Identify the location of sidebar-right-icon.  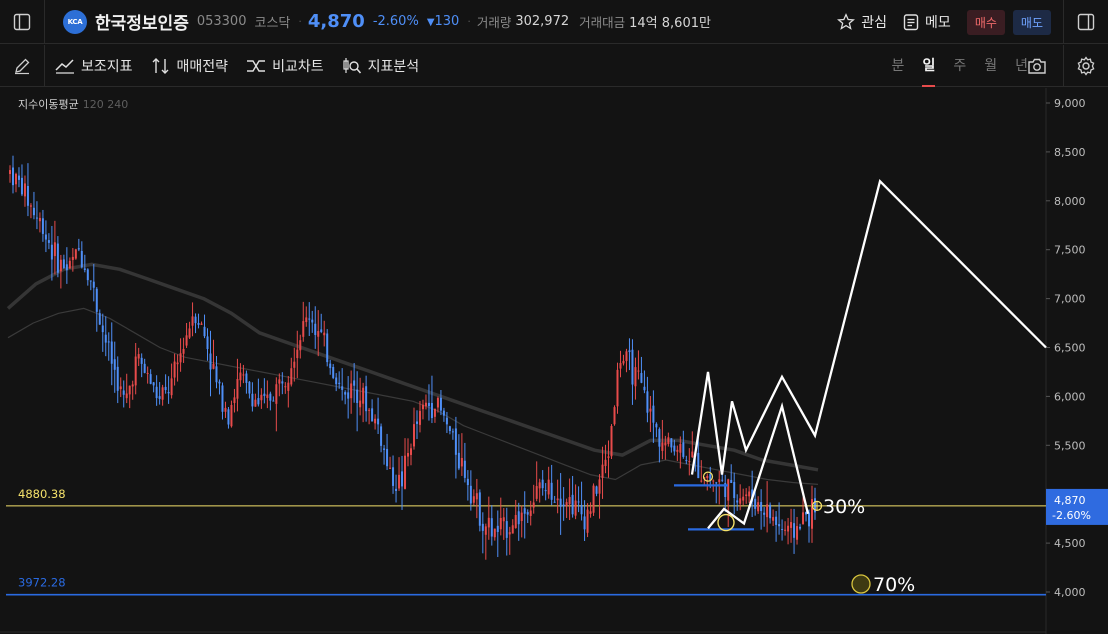
(1086, 22).